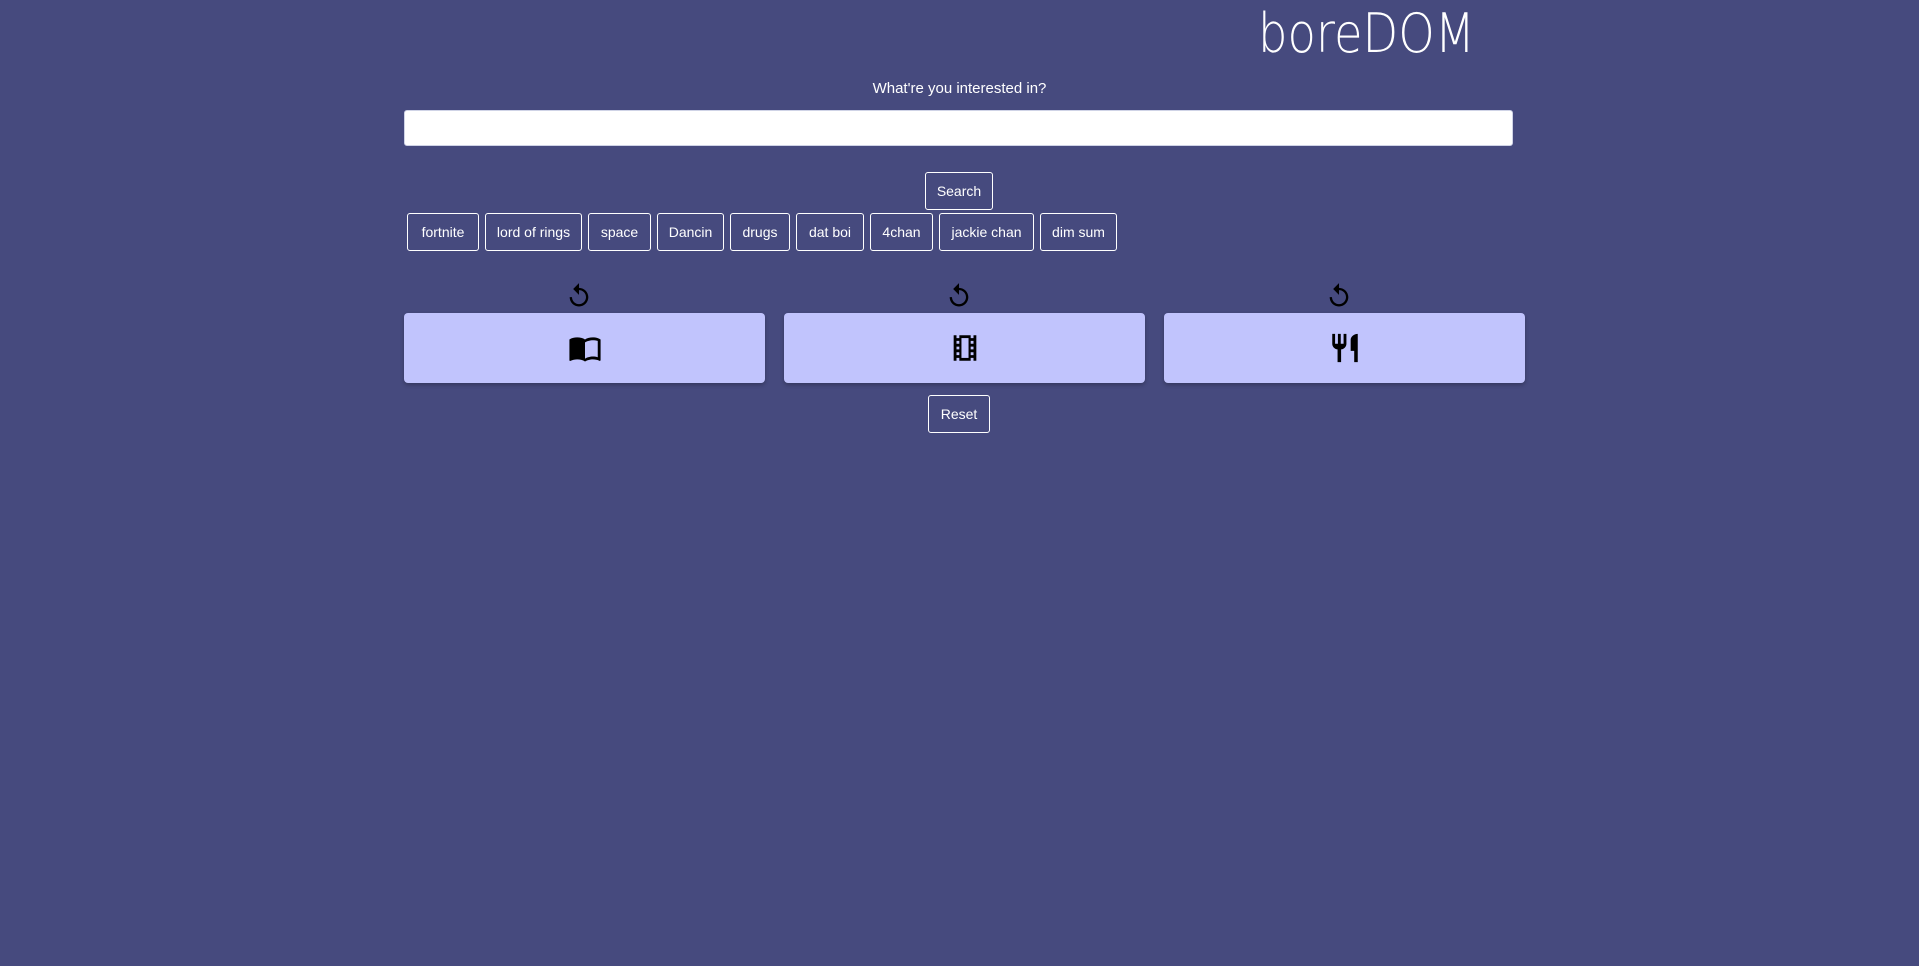 The width and height of the screenshot is (1919, 966). Describe the element at coordinates (986, 232) in the screenshot. I see `suggestion-chip-jackie-chan: jackie chan` at that location.